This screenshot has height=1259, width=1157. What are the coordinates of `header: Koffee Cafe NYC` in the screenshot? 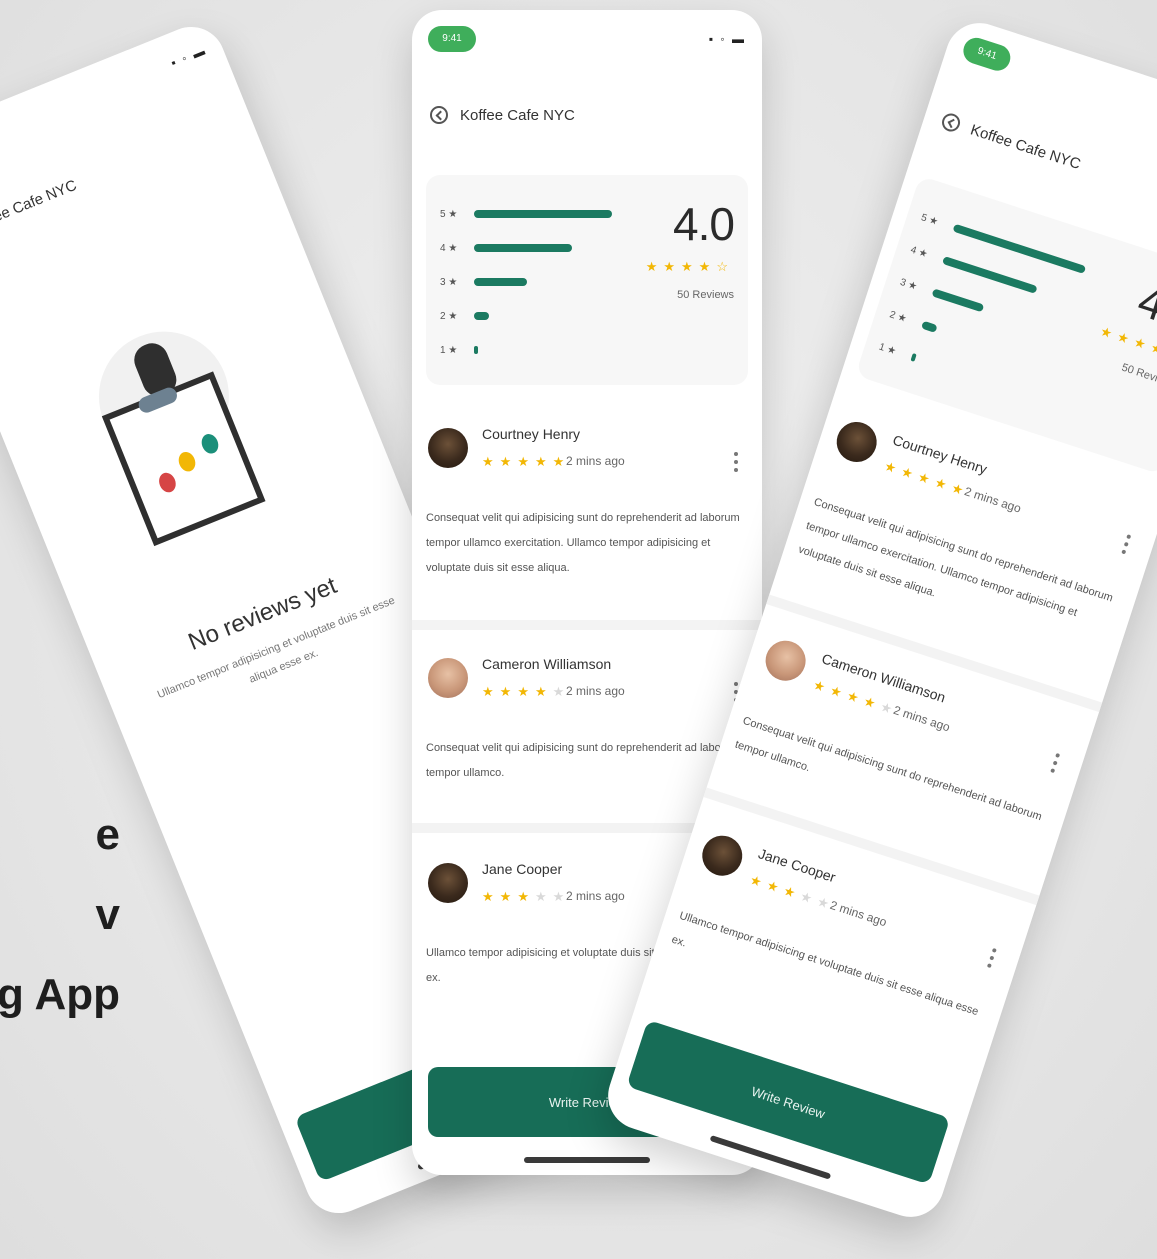 It's located at (587, 115).